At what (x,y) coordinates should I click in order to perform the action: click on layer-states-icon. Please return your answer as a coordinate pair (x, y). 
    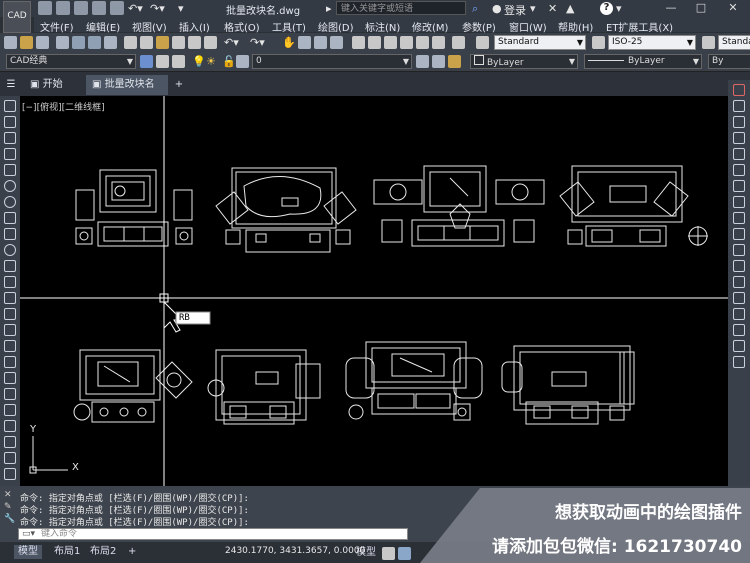
    Looking at the image, I should click on (178, 61).